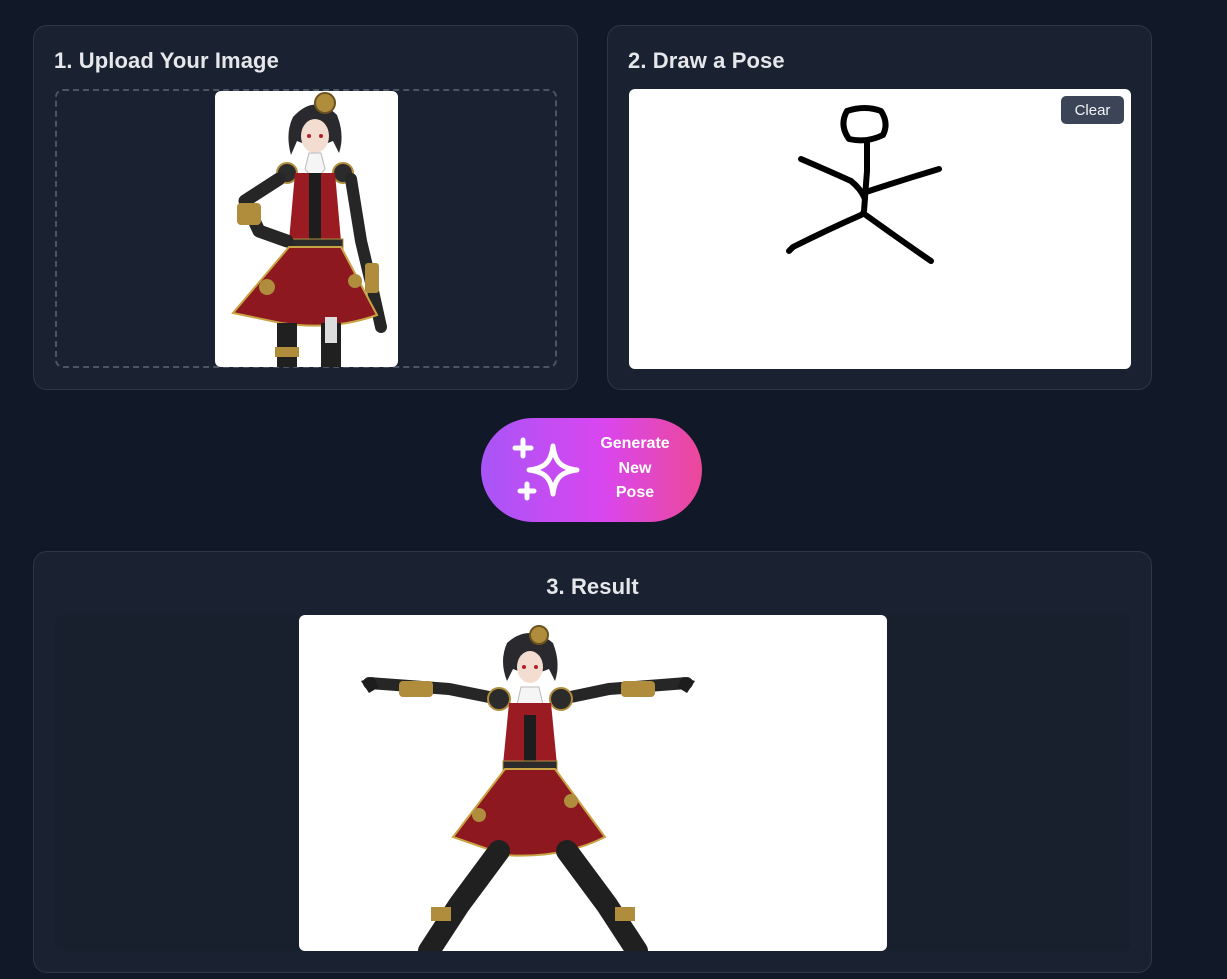 The image size is (1227, 979). Describe the element at coordinates (635, 443) in the screenshot. I see `generate-label-line-1: Generate` at that location.